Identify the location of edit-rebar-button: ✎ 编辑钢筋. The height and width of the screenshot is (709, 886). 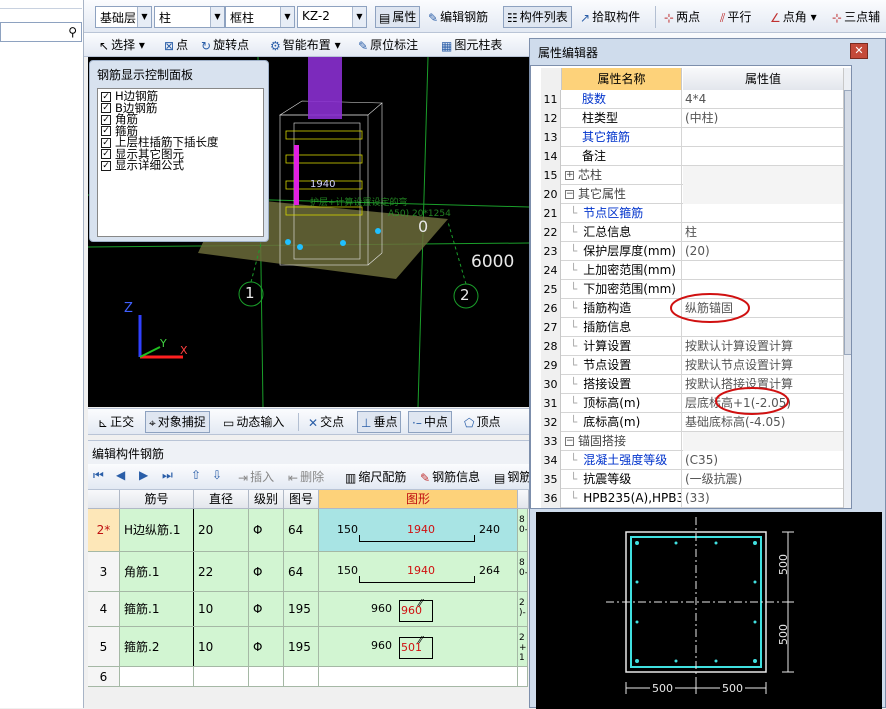
(458, 17).